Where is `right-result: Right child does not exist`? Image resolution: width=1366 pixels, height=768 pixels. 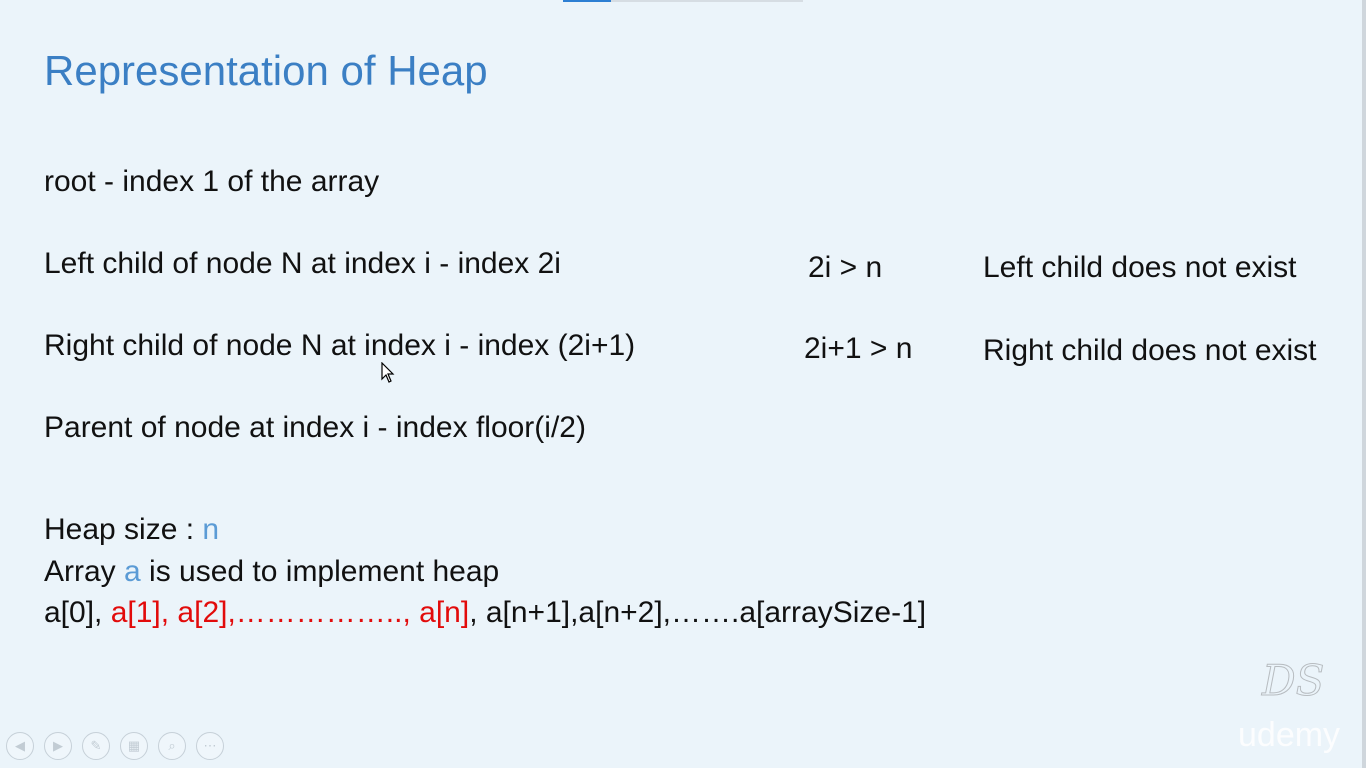
right-result: Right child does not exist is located at coordinates (1150, 350).